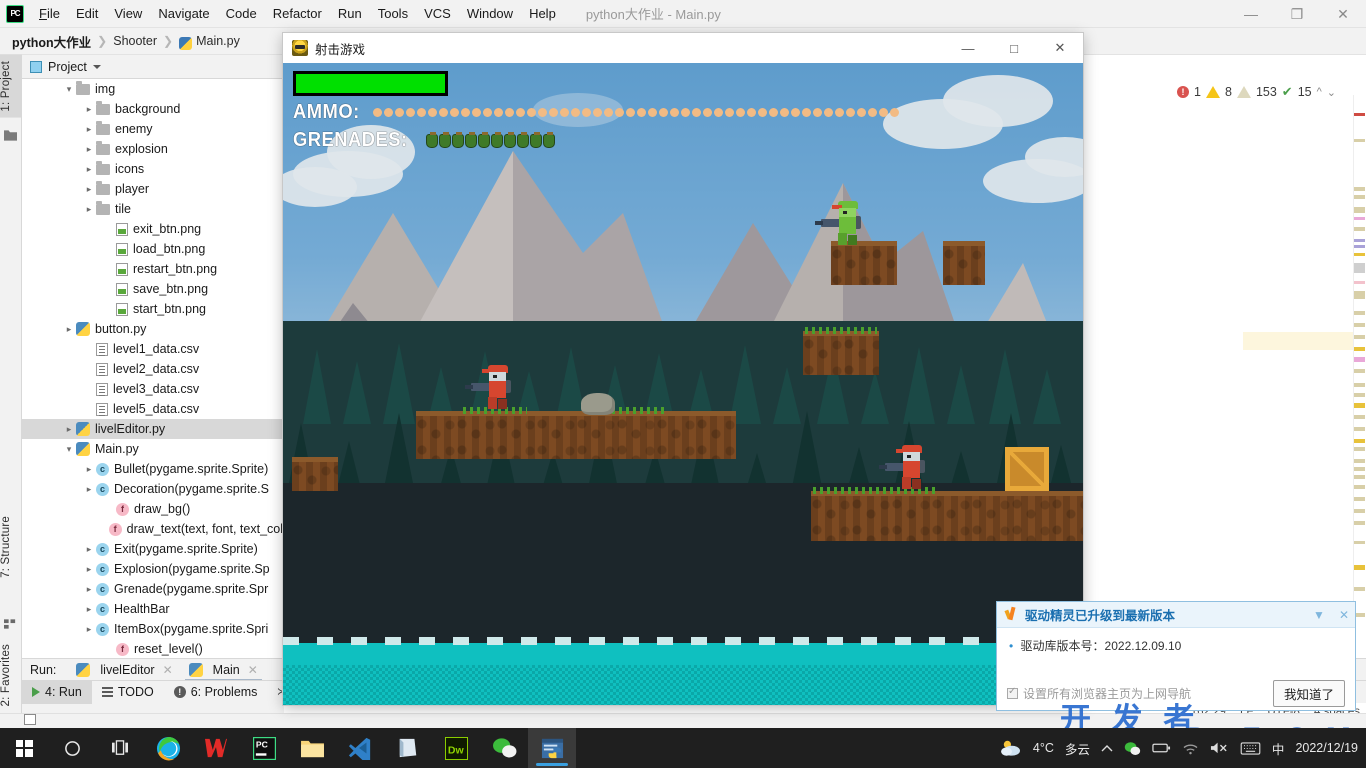  Describe the element at coordinates (216, 748) in the screenshot. I see `taskbar-wps-office` at that location.